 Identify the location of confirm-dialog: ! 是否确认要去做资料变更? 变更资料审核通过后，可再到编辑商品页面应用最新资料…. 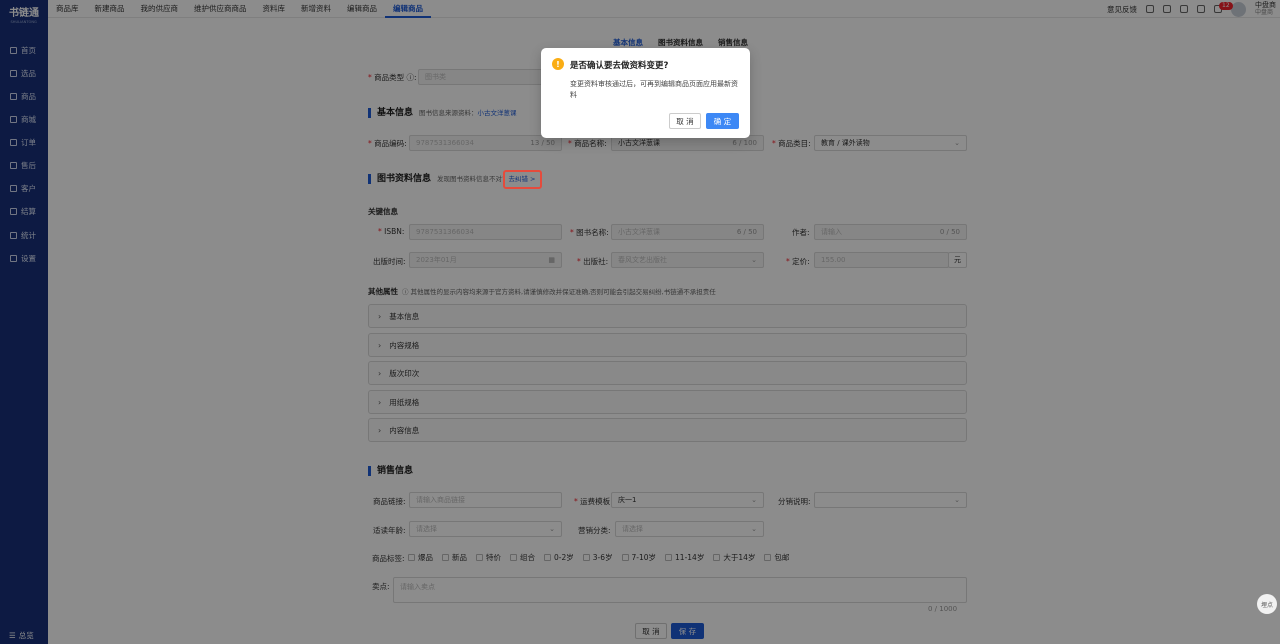
(645, 93).